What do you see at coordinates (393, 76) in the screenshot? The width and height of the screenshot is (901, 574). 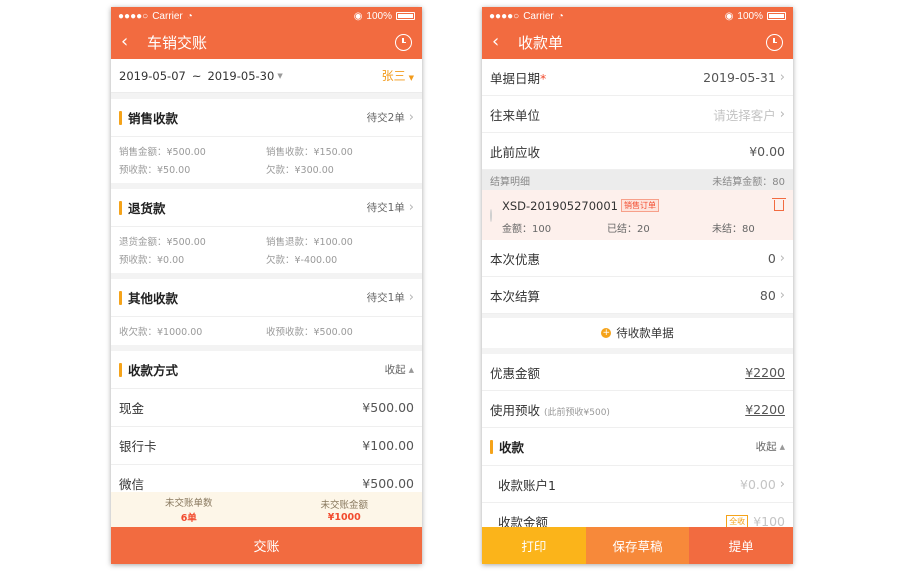 I see `person-name: 张三` at bounding box center [393, 76].